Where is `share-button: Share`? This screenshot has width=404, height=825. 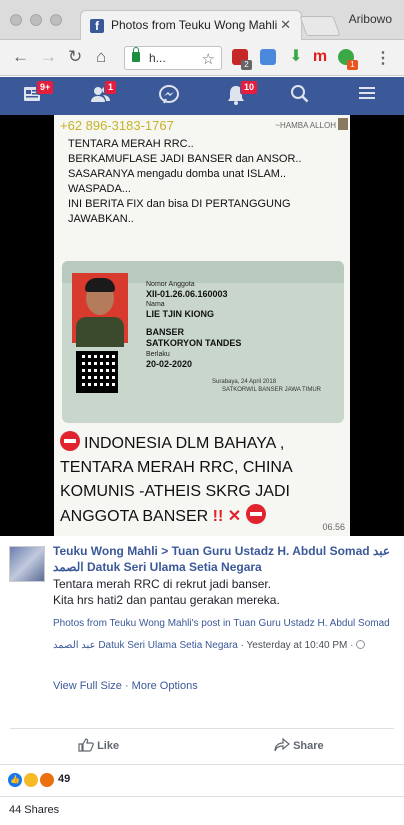
share-button: Share is located at coordinates (299, 744).